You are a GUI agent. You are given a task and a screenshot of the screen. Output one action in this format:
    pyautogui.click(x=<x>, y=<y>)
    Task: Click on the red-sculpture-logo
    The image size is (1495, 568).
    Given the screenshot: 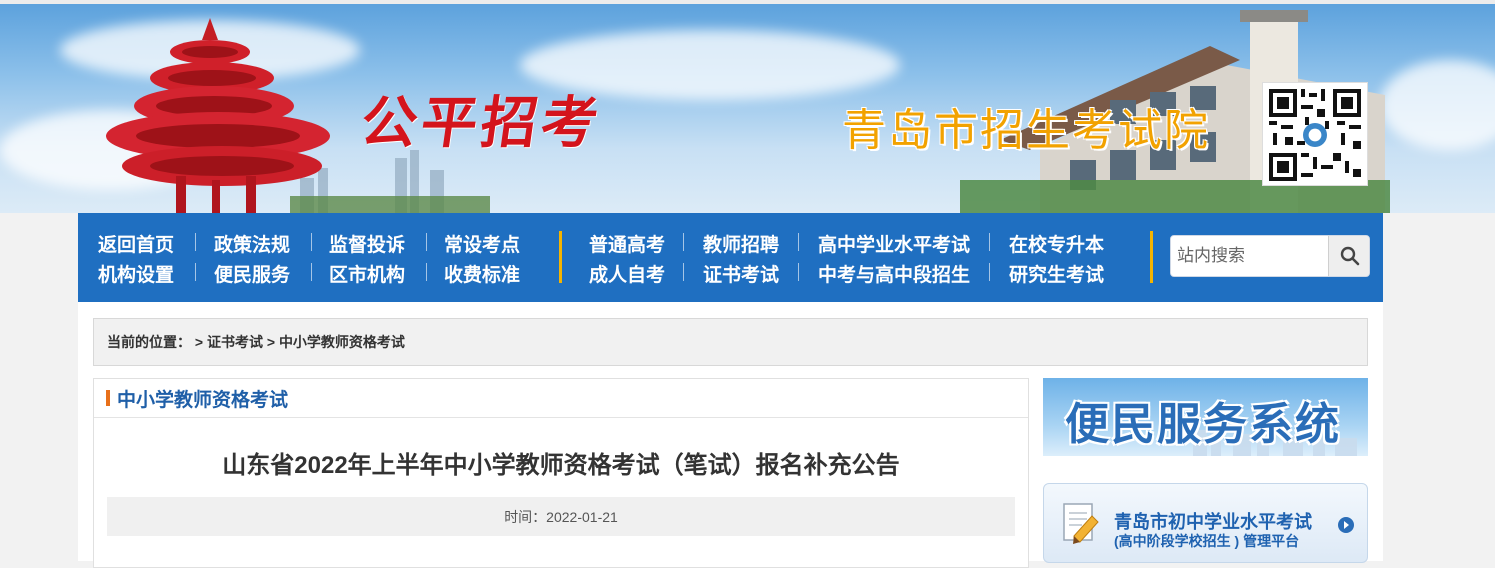 What is the action you would take?
    pyautogui.click(x=218, y=115)
    